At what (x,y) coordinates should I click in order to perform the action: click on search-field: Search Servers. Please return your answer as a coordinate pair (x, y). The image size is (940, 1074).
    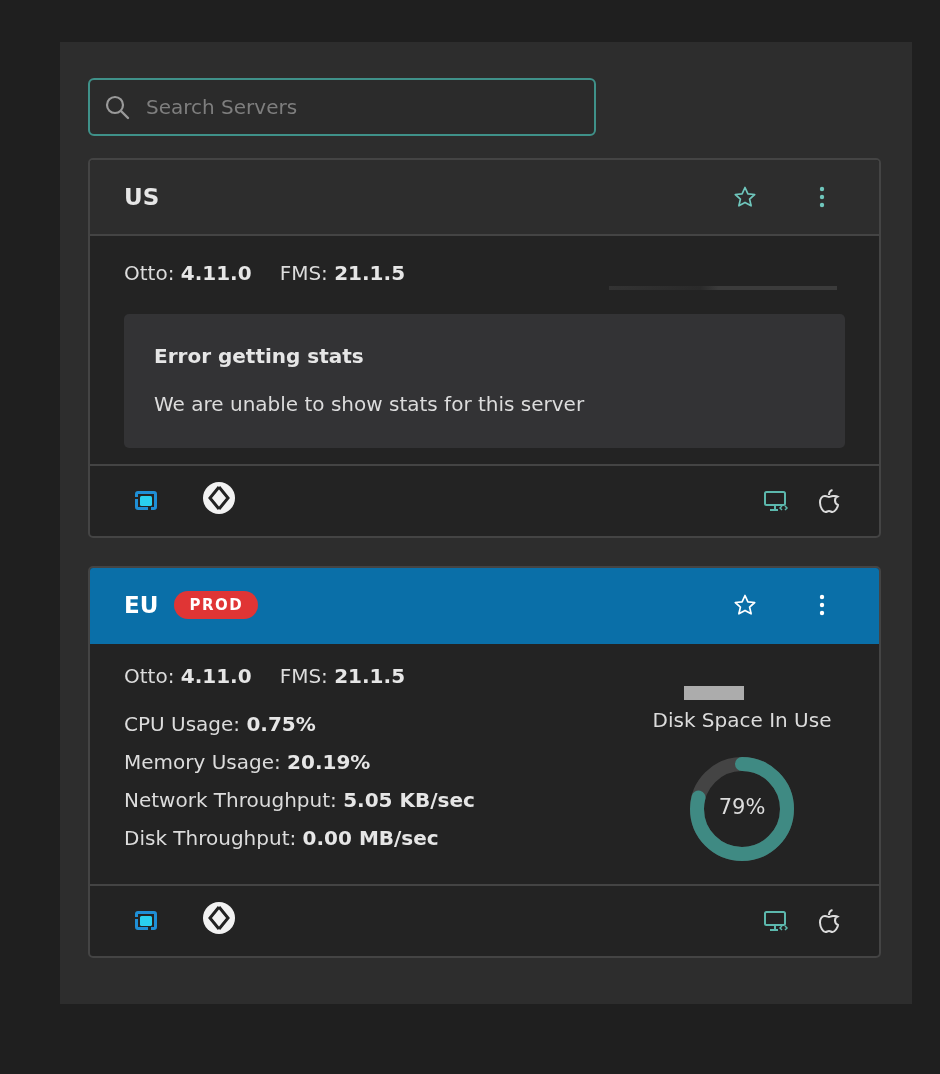
    Looking at the image, I should click on (342, 107).